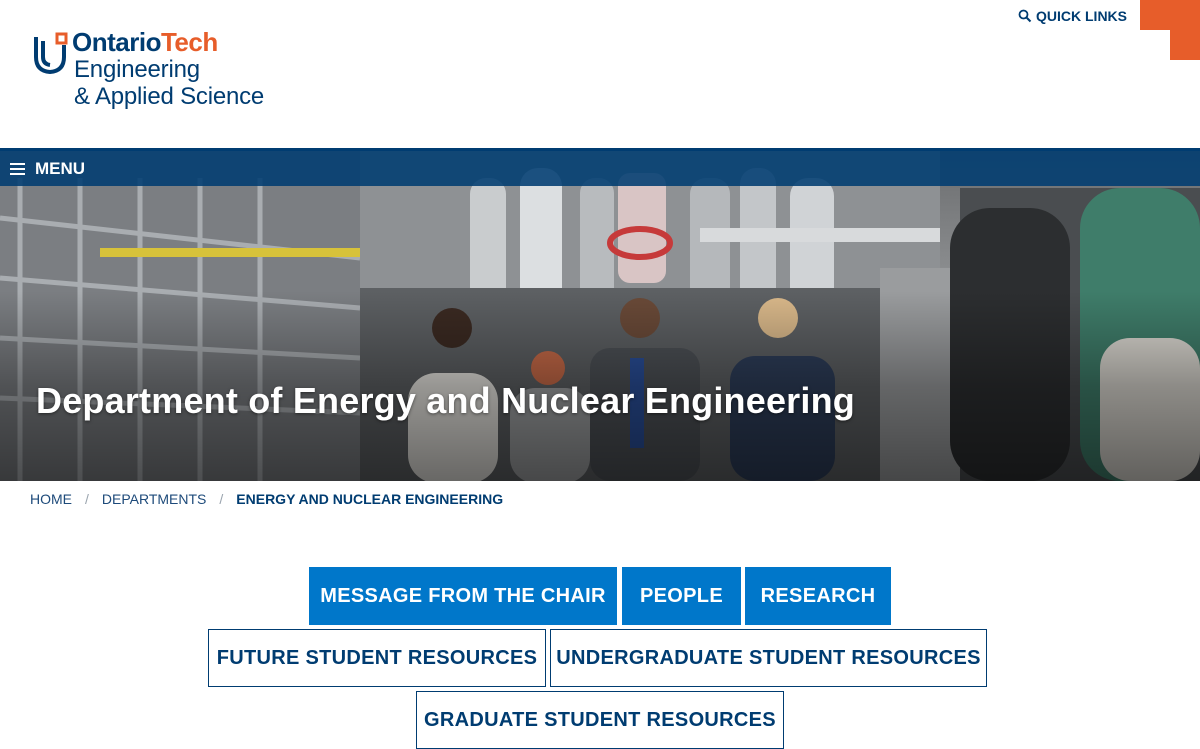  I want to click on logo-faculty-line1: Engineering, so click(137, 69).